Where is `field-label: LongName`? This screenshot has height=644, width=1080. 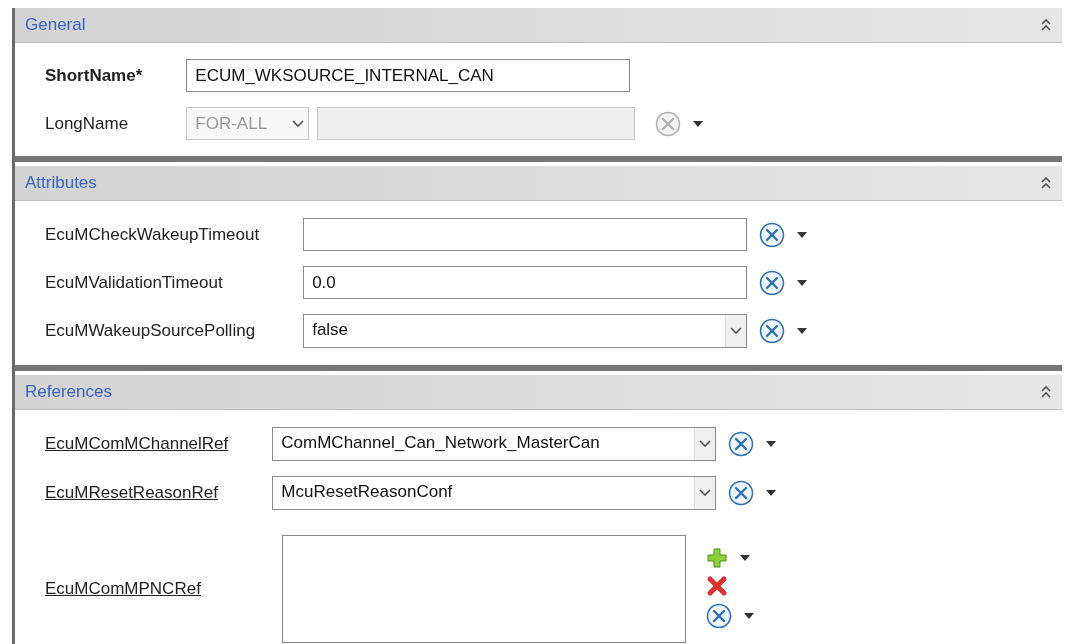 field-label: LongName is located at coordinates (87, 123).